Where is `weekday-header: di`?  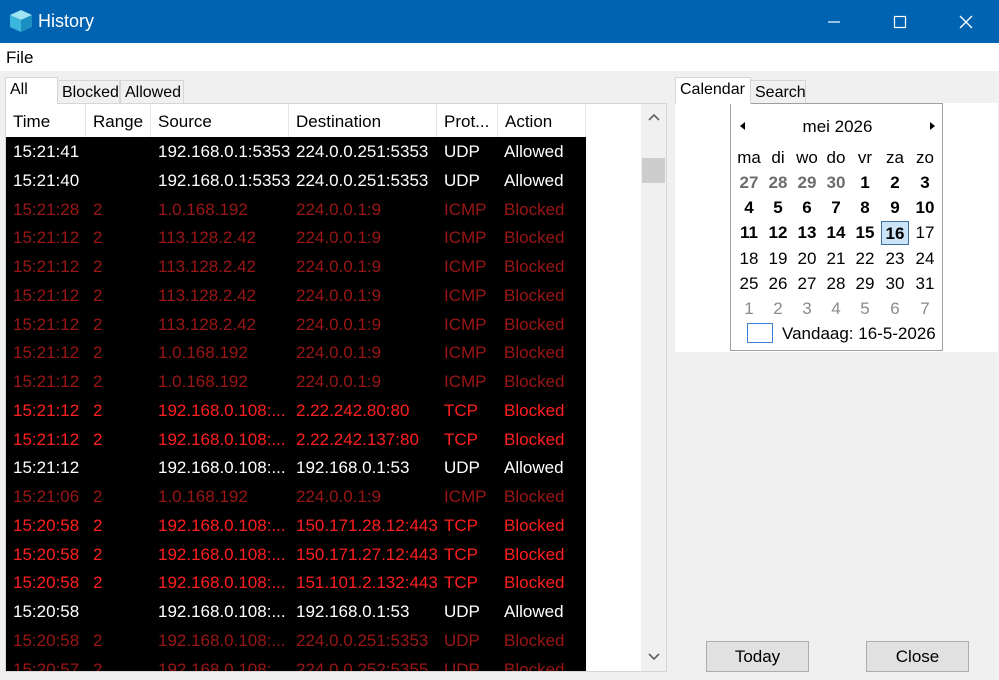 weekday-header: di is located at coordinates (778, 157).